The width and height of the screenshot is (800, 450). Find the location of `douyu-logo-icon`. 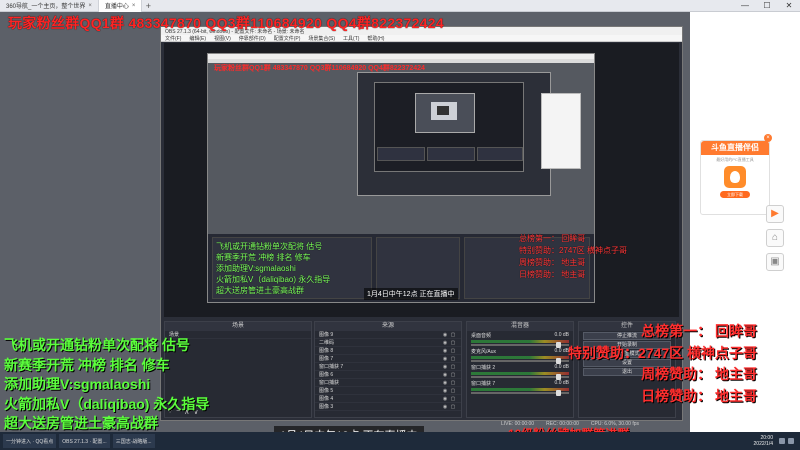

douyu-logo-icon is located at coordinates (735, 177).